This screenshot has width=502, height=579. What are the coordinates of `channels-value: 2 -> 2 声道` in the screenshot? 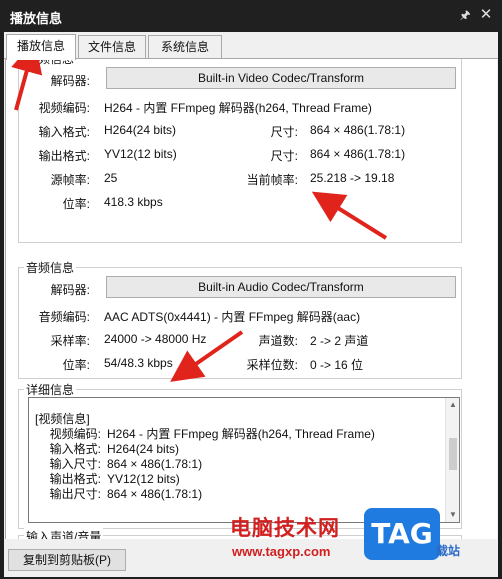 It's located at (339, 341).